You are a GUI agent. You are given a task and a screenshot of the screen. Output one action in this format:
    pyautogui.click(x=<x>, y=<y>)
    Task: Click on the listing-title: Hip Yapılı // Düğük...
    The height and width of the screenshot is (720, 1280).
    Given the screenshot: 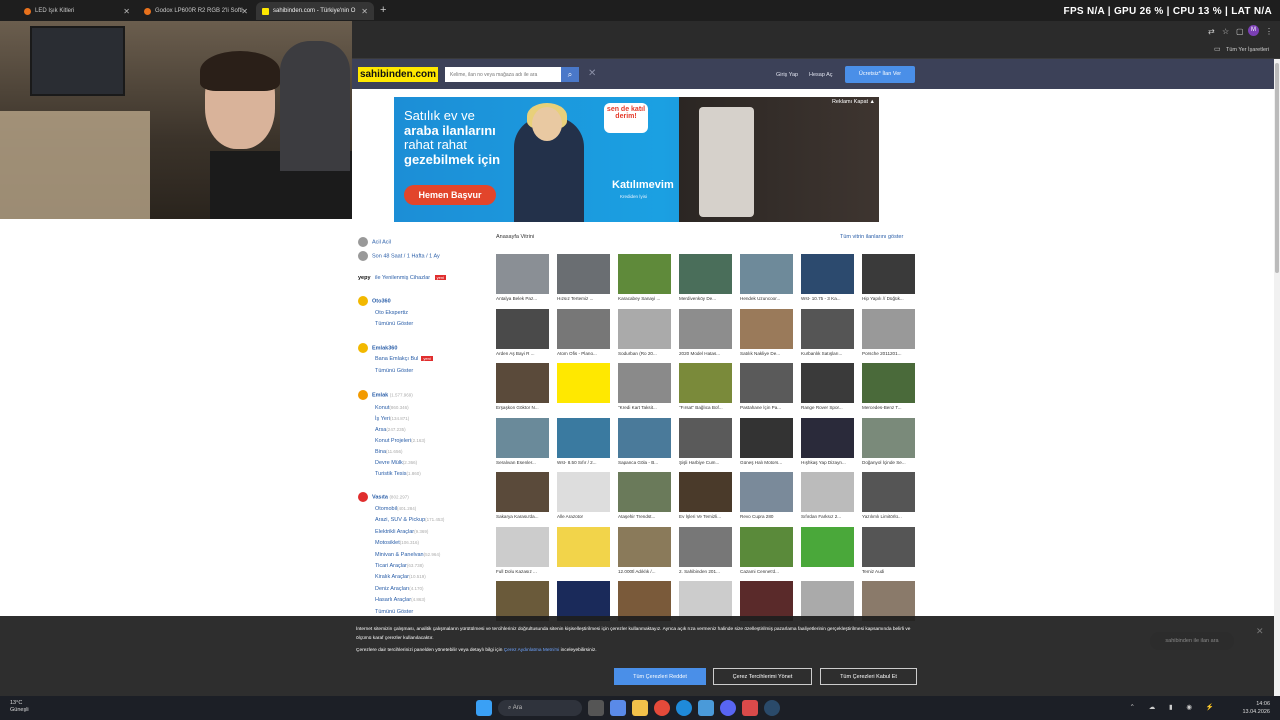 What is the action you would take?
    pyautogui.click(x=888, y=298)
    